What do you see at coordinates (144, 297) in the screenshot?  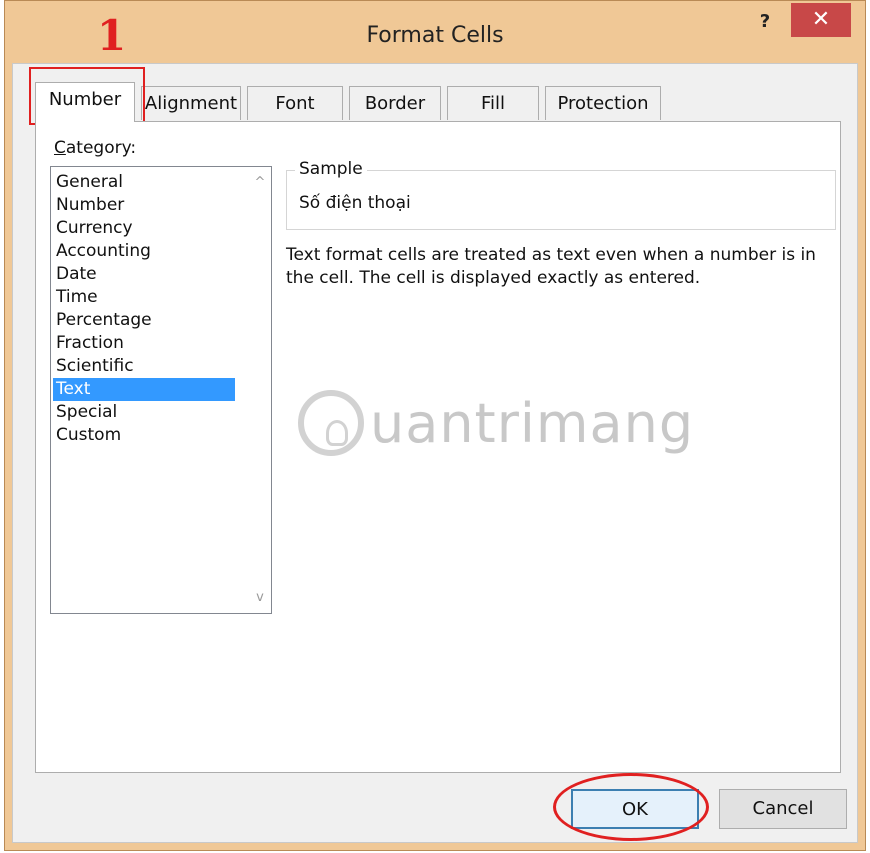 I see `category-item-time: Time` at bounding box center [144, 297].